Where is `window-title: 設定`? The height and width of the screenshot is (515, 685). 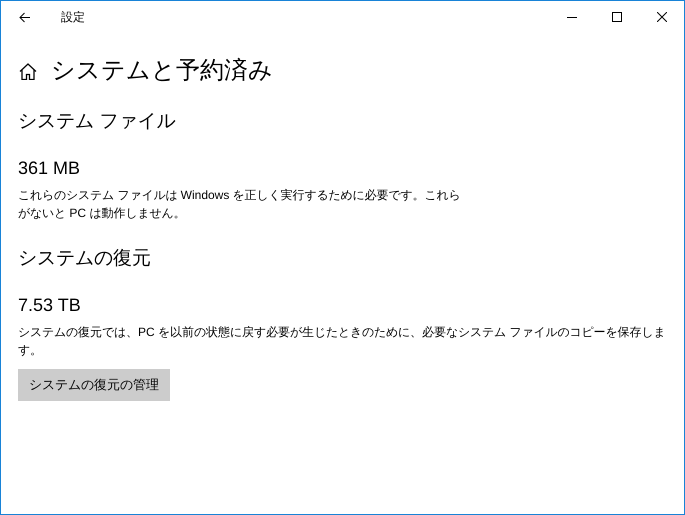 window-title: 設定 is located at coordinates (73, 17).